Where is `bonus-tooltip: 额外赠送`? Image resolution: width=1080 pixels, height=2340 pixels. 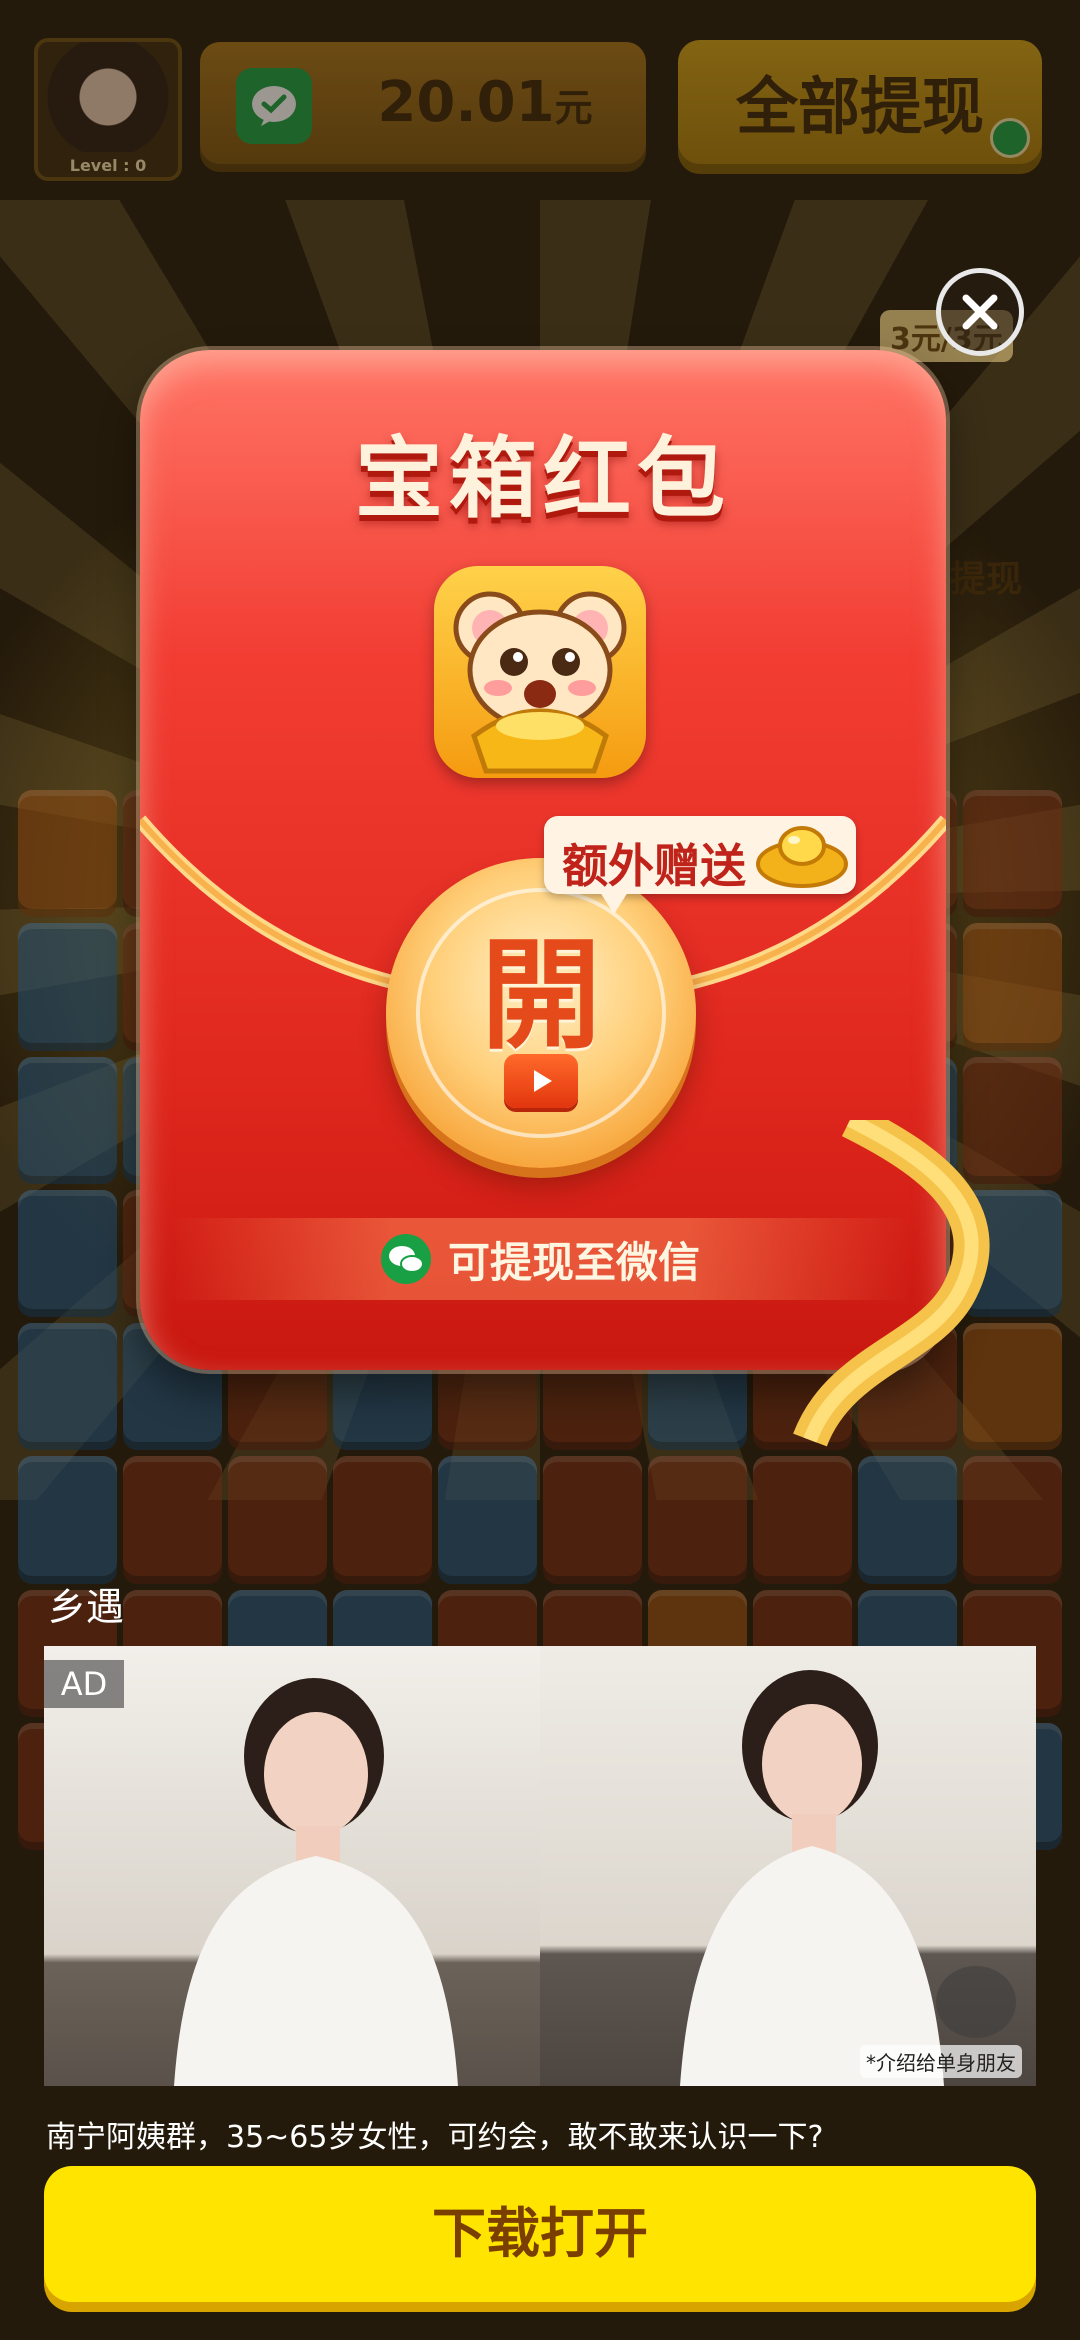 bonus-tooltip: 额外赠送 is located at coordinates (700, 865).